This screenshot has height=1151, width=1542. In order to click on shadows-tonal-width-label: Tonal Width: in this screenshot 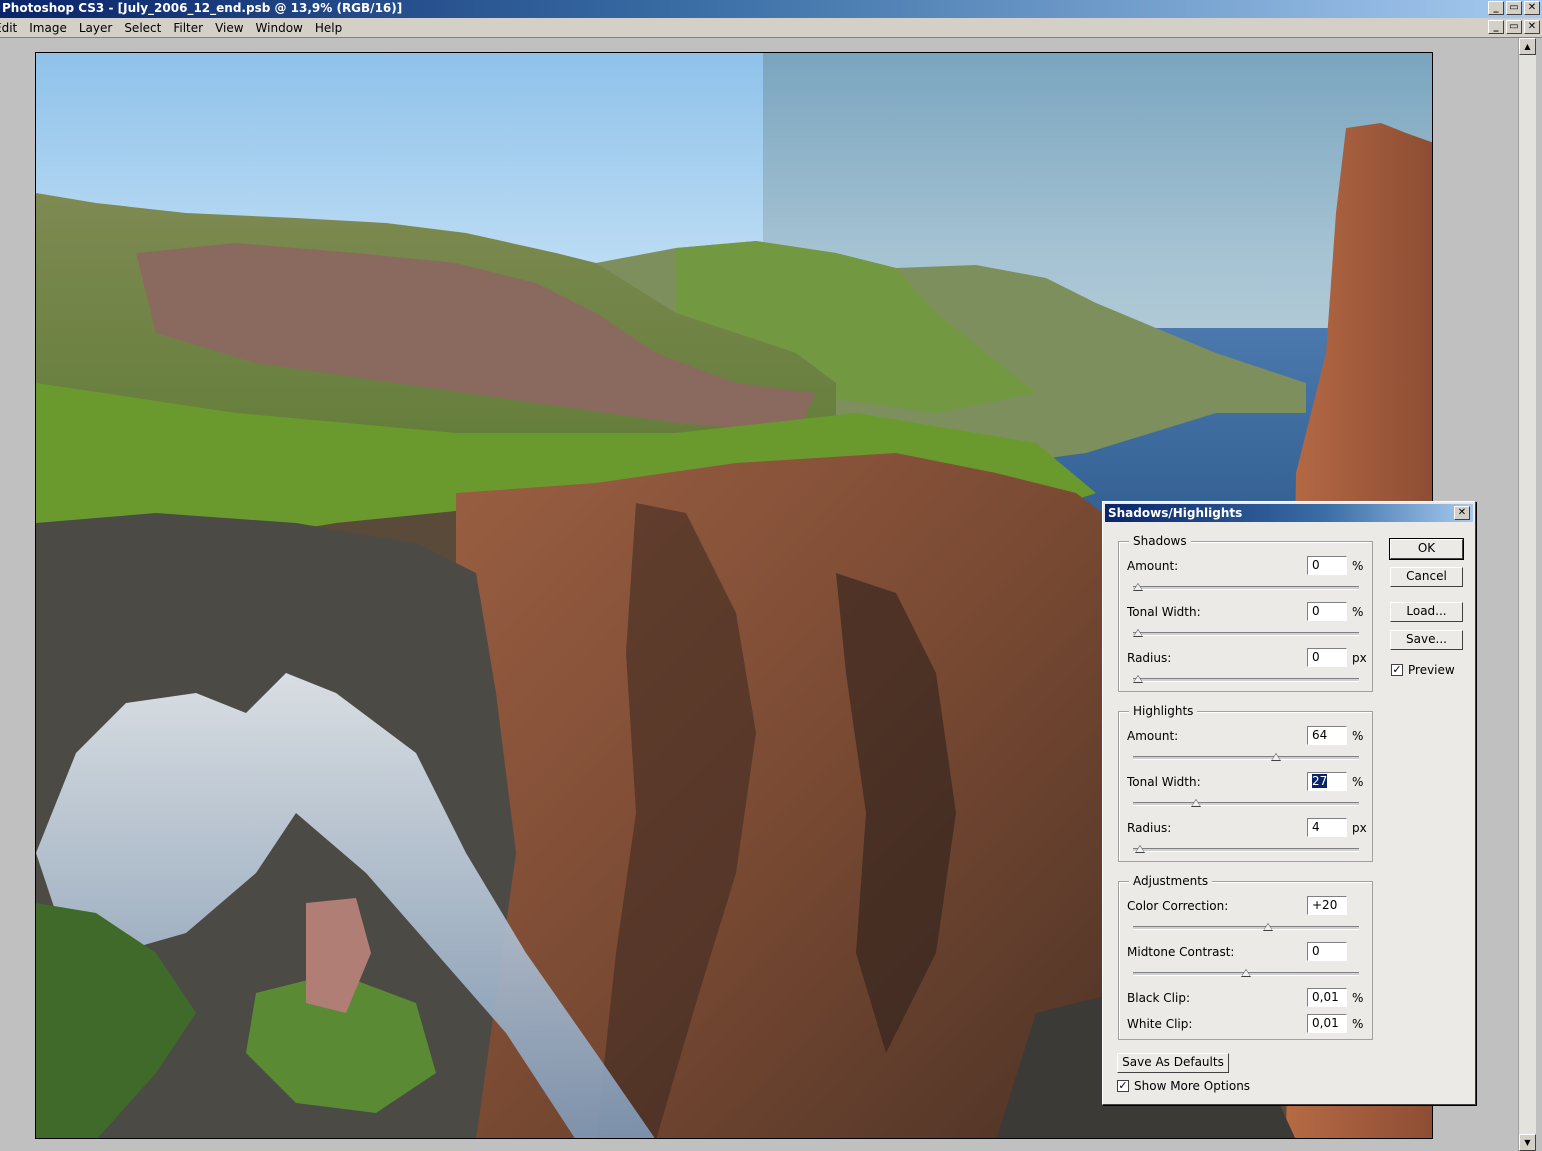, I will do `click(1164, 612)`.